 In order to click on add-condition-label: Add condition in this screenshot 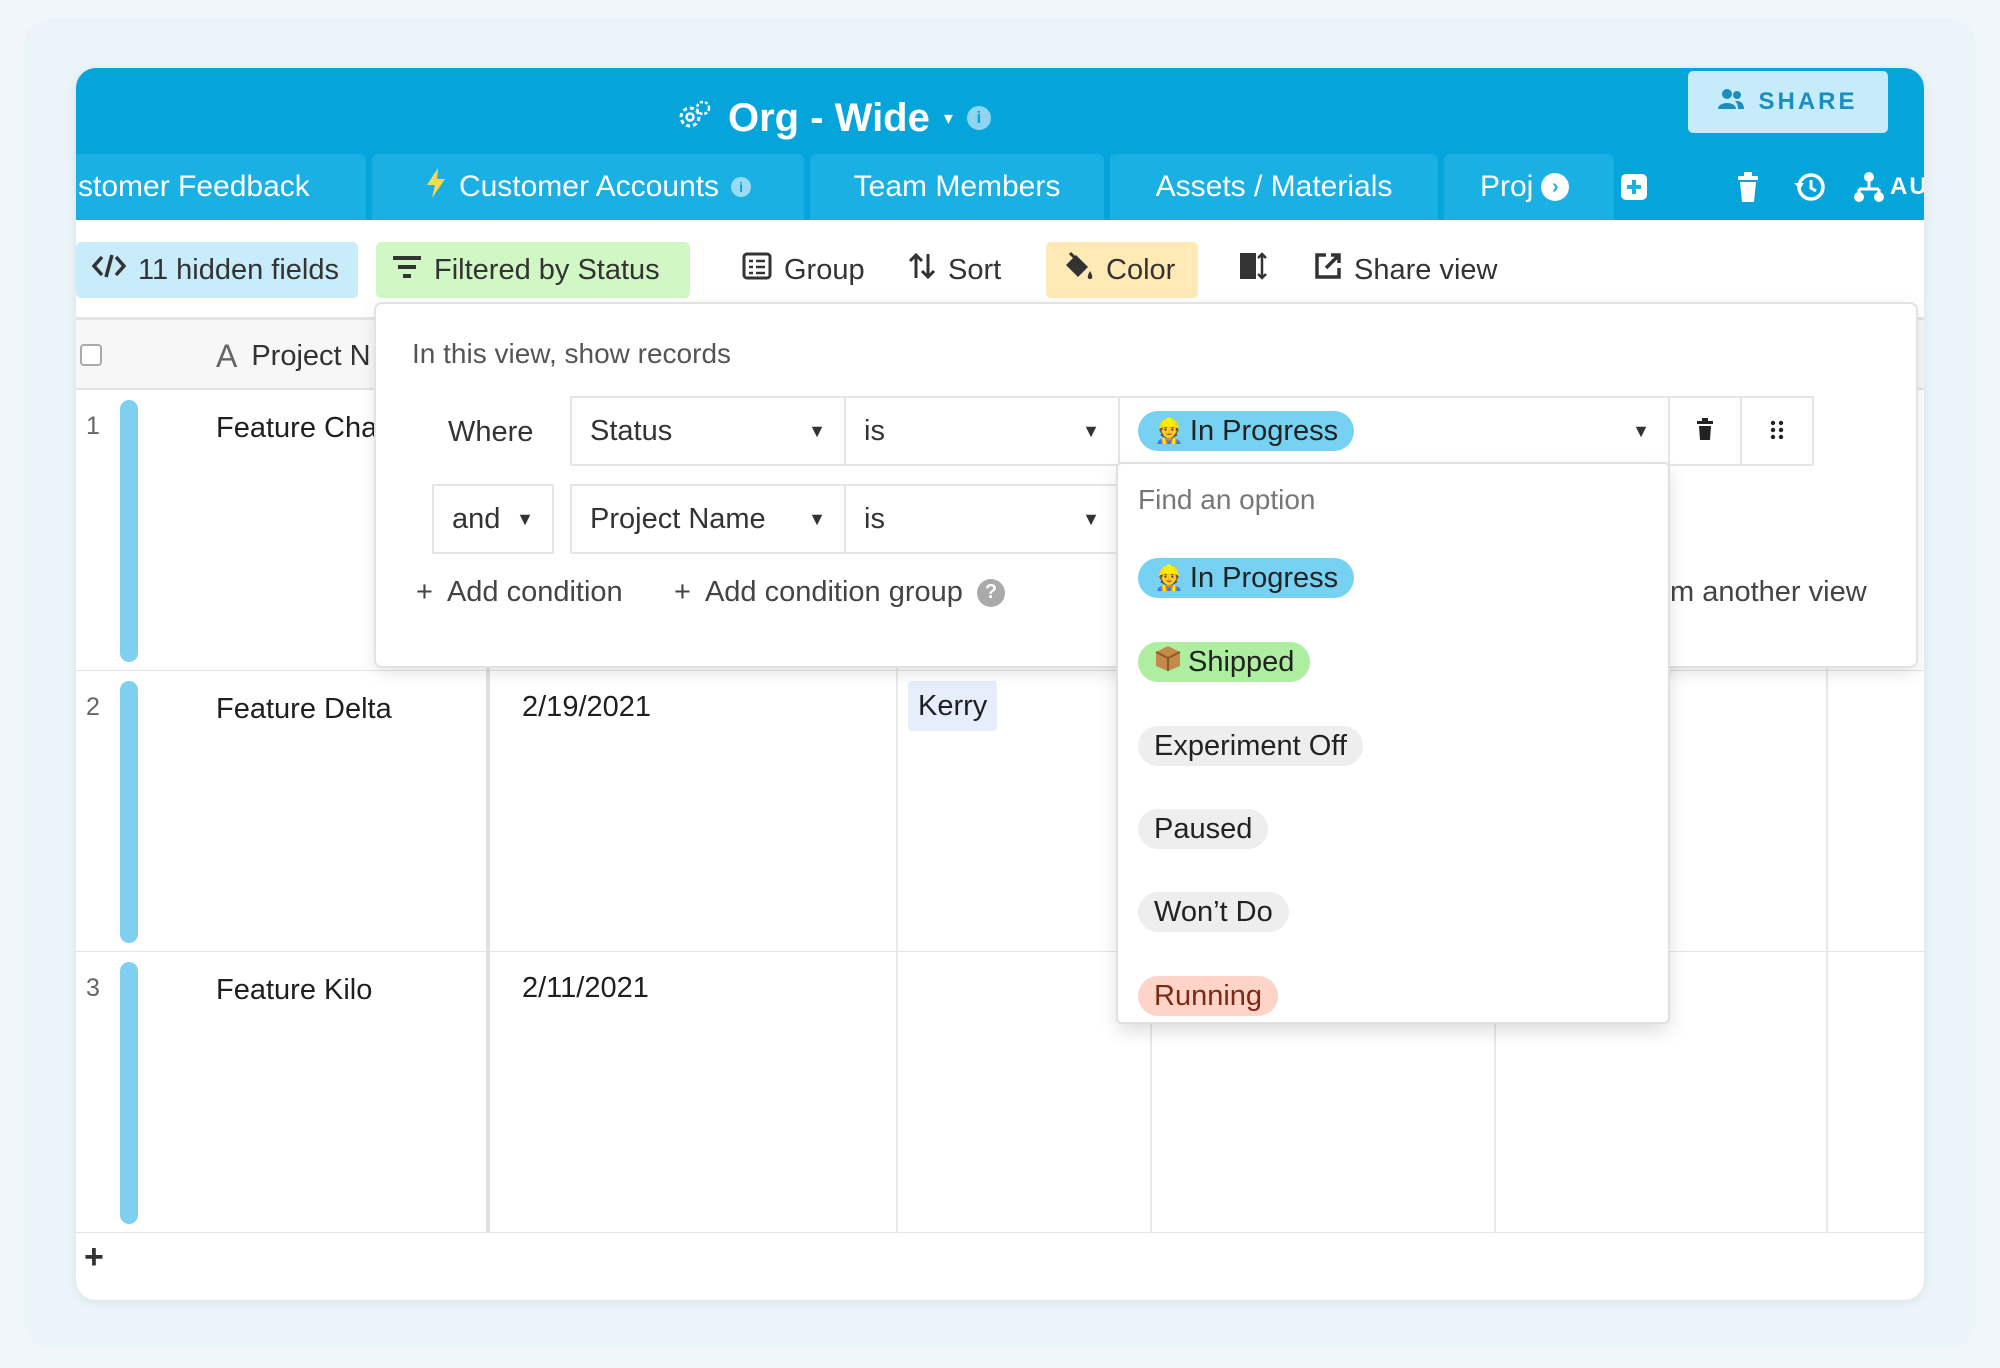, I will do `click(535, 592)`.